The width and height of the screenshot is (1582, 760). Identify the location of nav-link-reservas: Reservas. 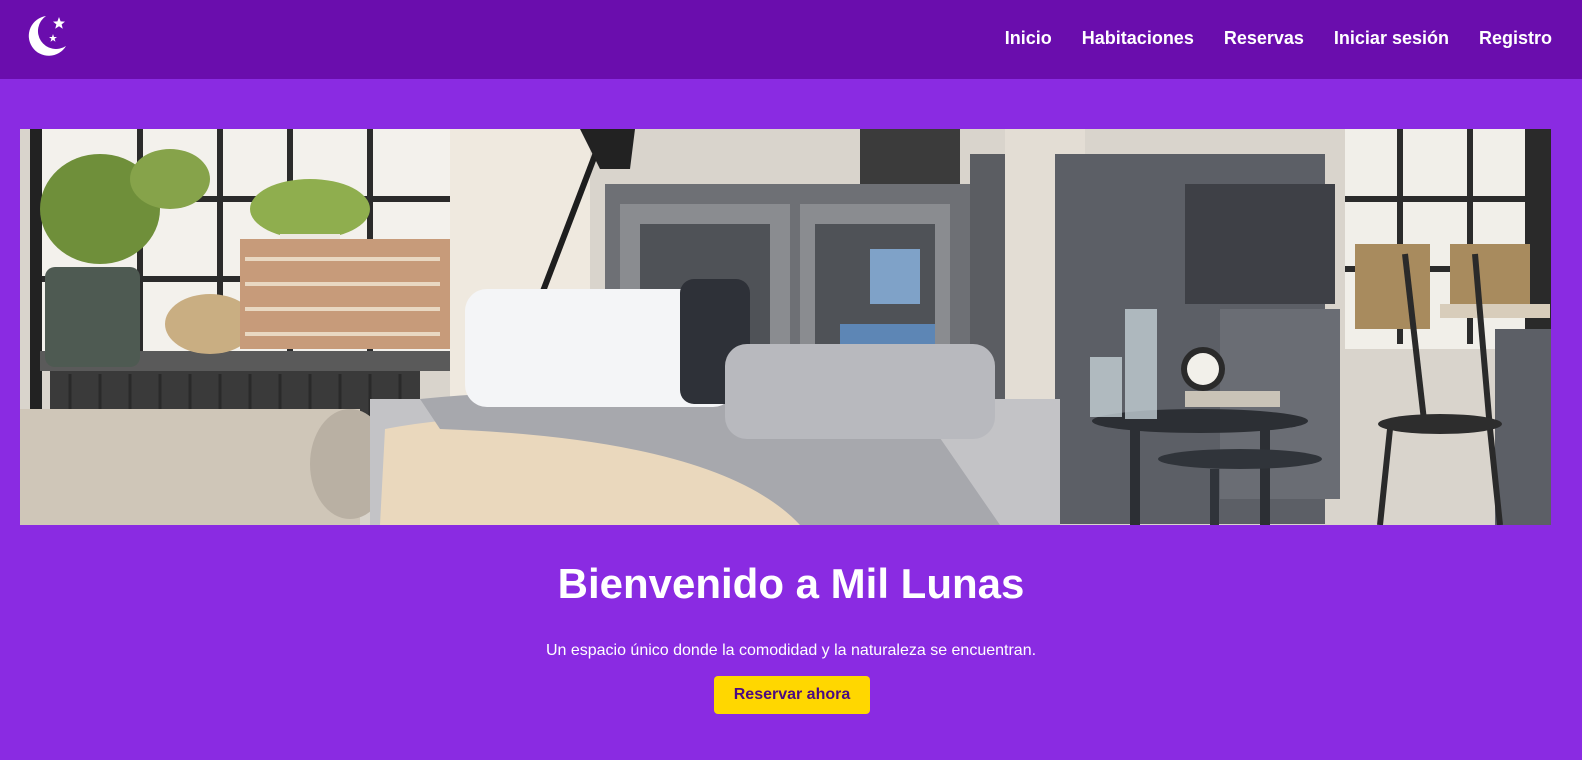
(1264, 38).